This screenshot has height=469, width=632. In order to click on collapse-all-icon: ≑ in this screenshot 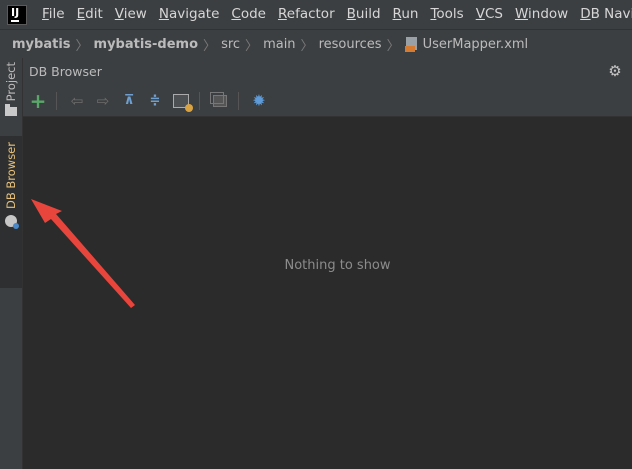, I will do `click(155, 100)`.